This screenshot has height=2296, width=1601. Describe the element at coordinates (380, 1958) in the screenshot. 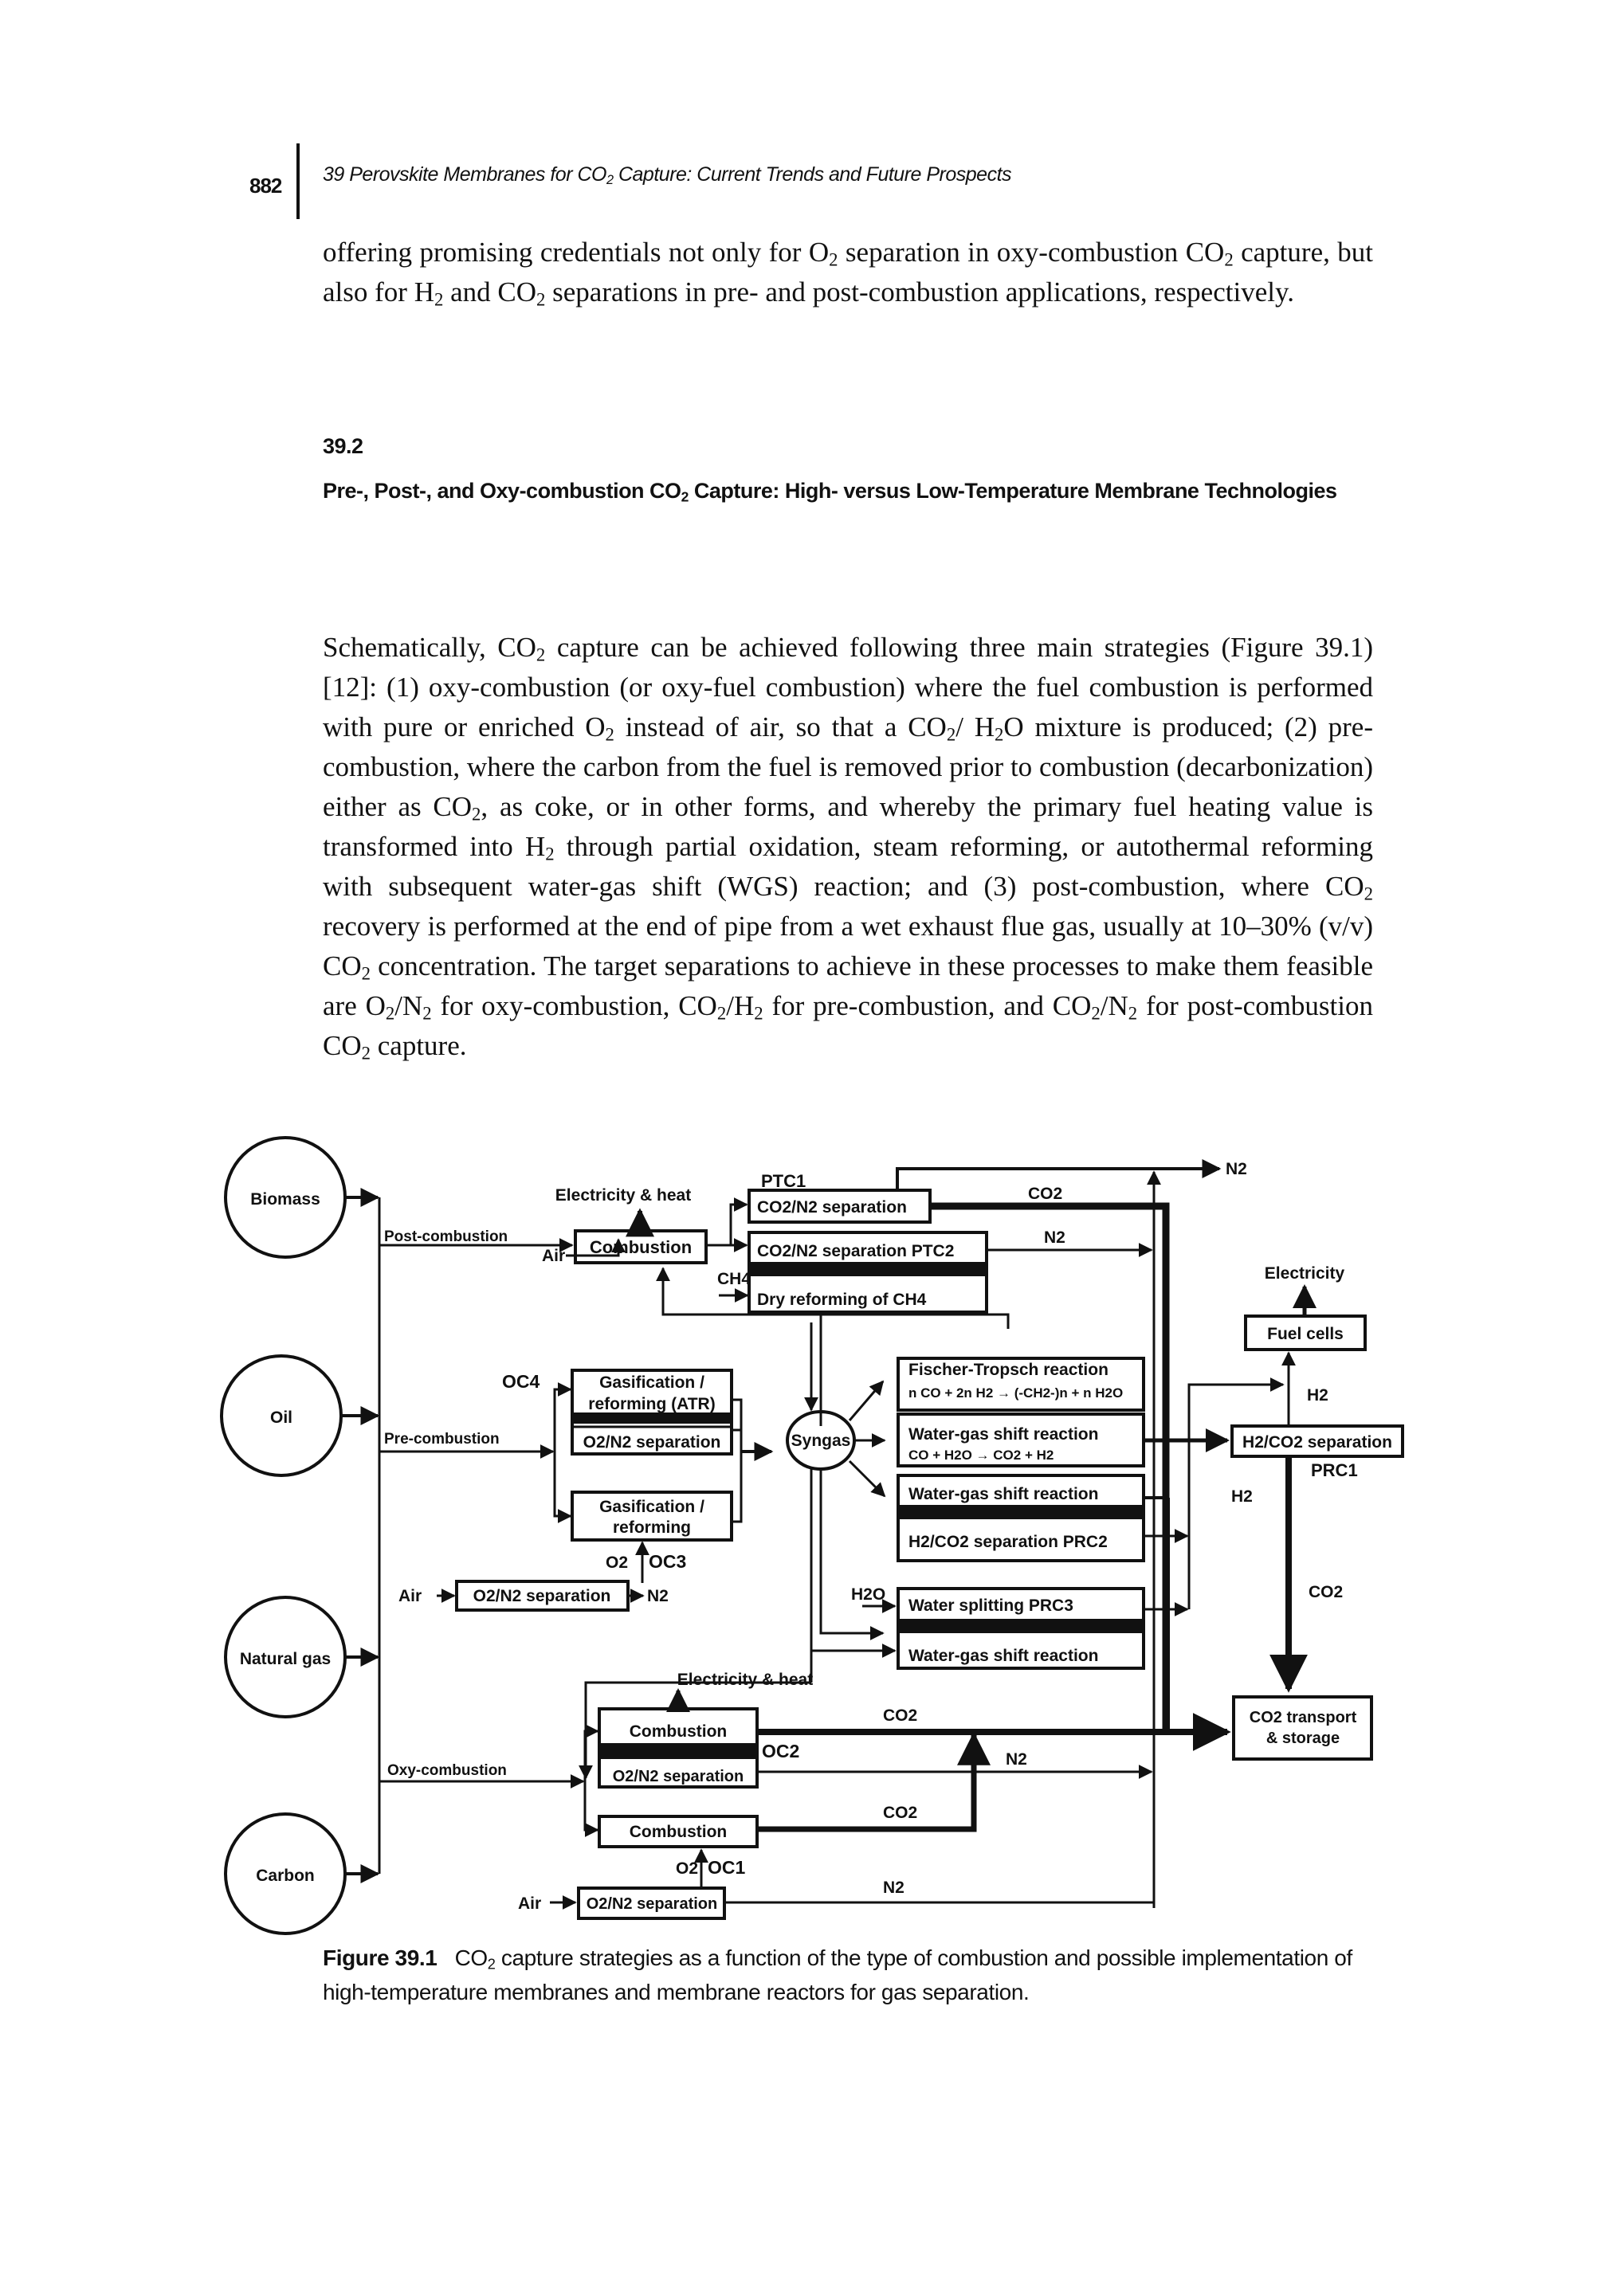

I see `caption-label: Figure 39.1` at that location.